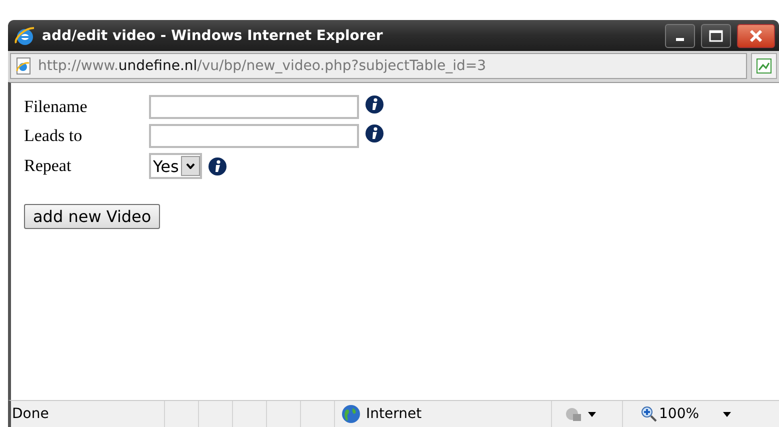 The height and width of the screenshot is (427, 779). Describe the element at coordinates (680, 36) in the screenshot. I see `minimize-button` at that location.